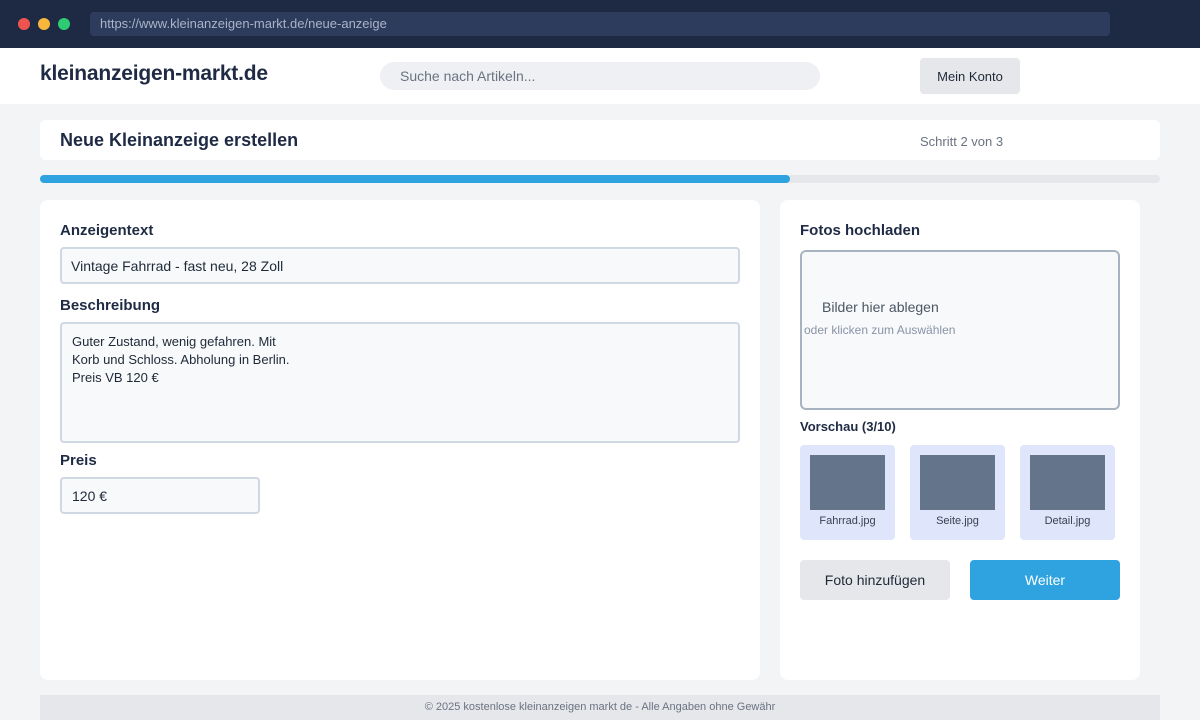  What do you see at coordinates (880, 307) in the screenshot?
I see `dropzone-title: Bilder hier ablegen` at bounding box center [880, 307].